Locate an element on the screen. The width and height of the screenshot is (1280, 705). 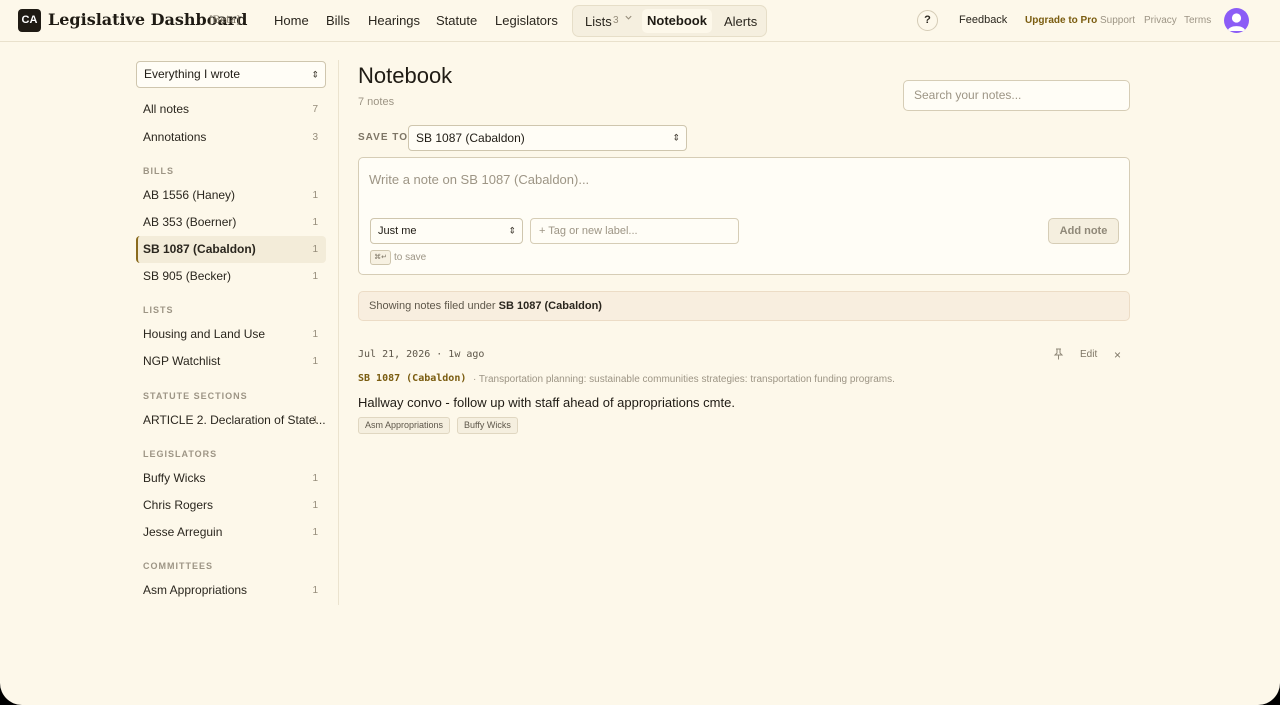
sidebar-item-label: Chris Rogers is located at coordinates (178, 505).